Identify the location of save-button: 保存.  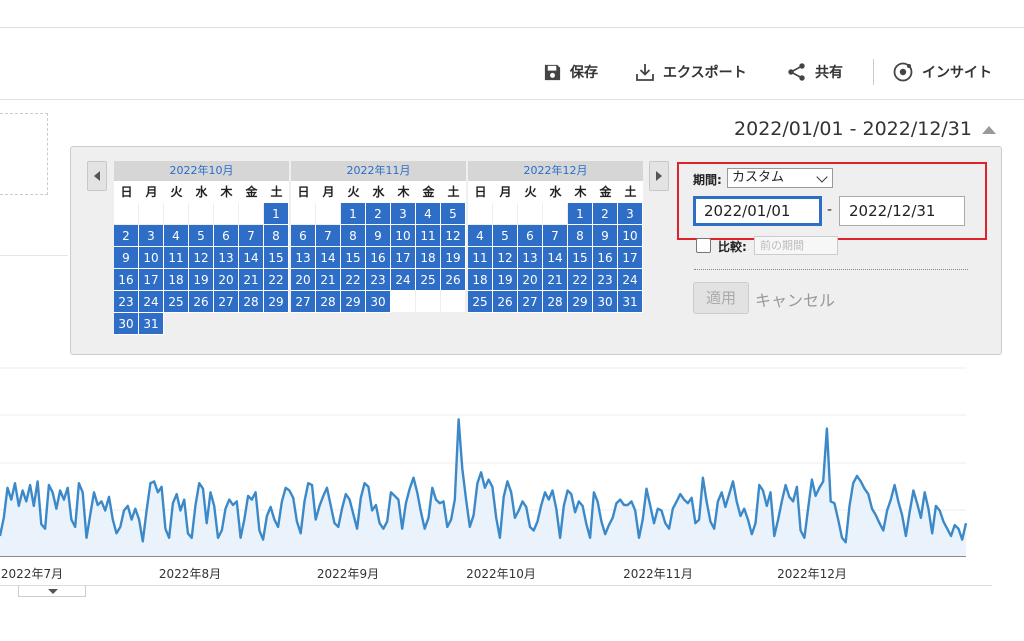
(570, 72).